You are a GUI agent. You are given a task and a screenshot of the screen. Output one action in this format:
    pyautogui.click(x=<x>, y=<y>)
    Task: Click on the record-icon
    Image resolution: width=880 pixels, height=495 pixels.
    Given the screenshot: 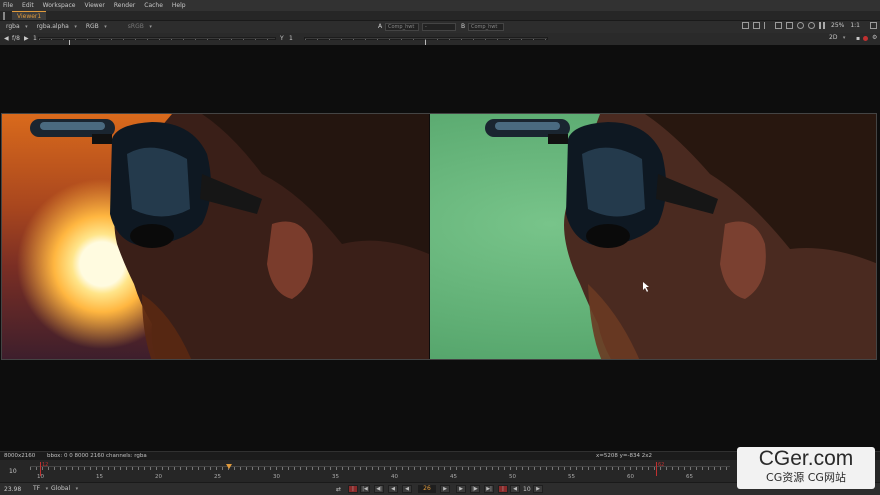 What is the action you would take?
    pyautogui.click(x=865, y=38)
    